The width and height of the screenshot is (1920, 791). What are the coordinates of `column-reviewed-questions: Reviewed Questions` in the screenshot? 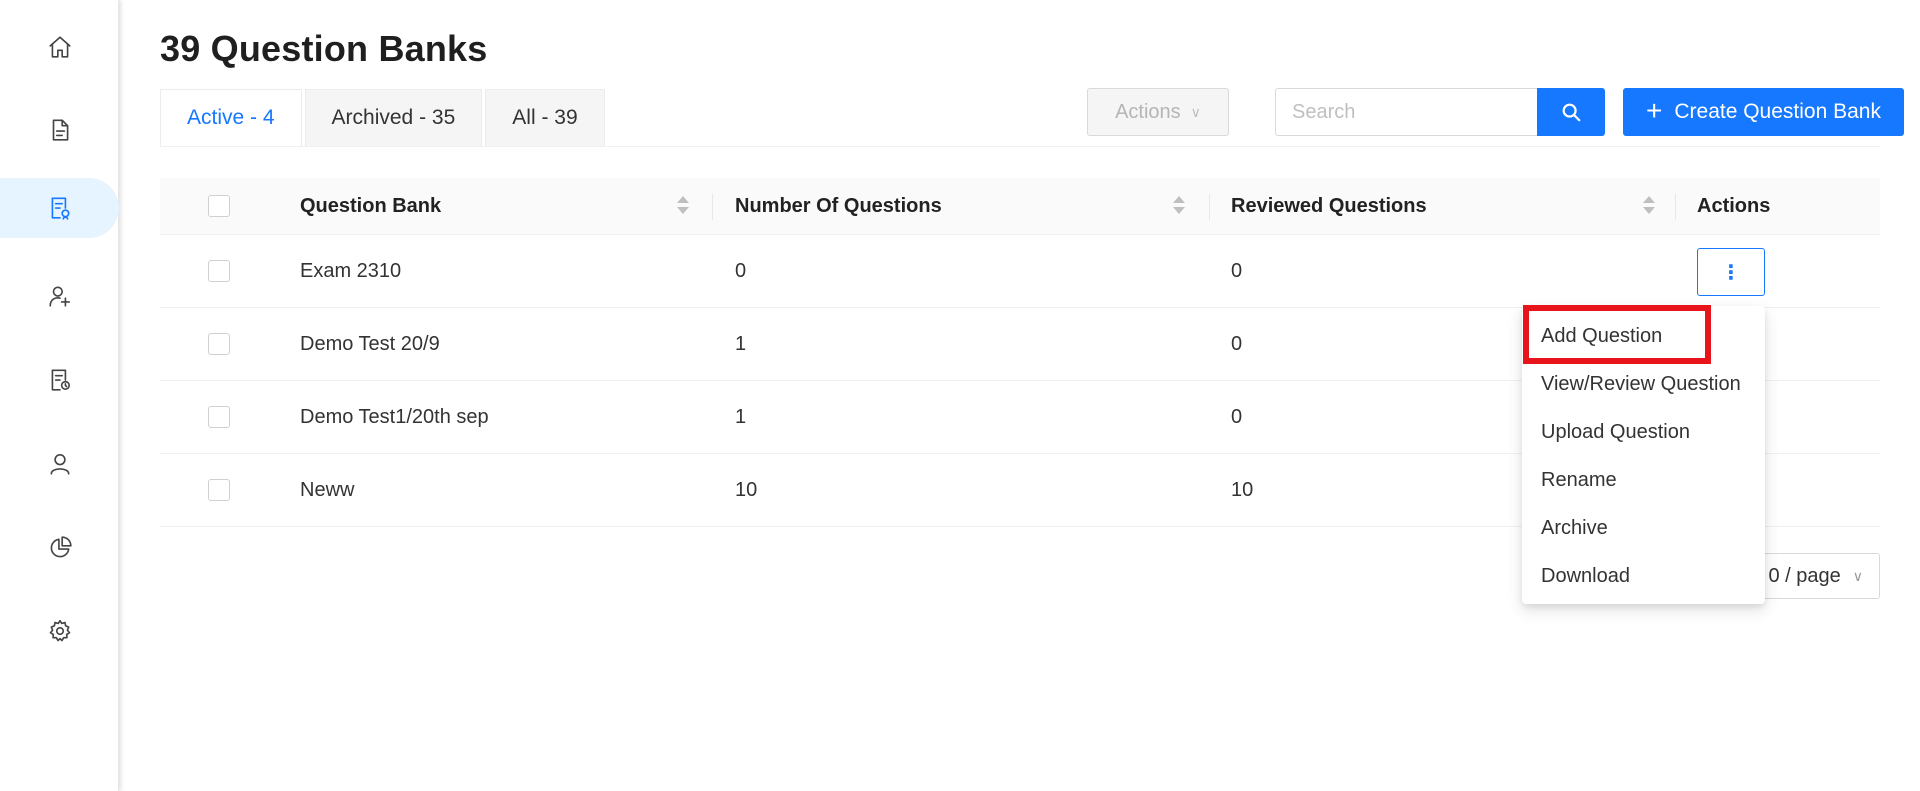 It's located at (1329, 206).